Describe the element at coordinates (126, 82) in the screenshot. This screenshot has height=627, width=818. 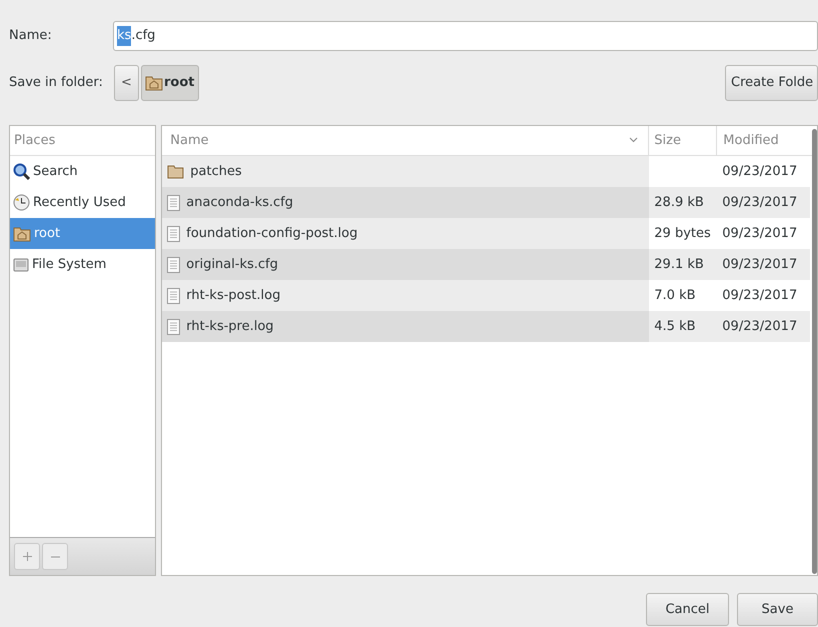
I see `back-button: <` at that location.